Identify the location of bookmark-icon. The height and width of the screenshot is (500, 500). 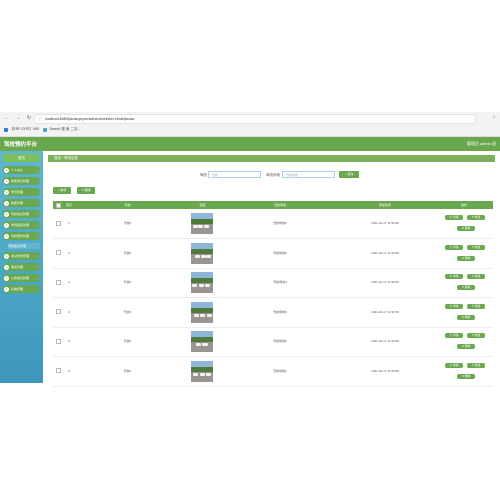
(45, 129).